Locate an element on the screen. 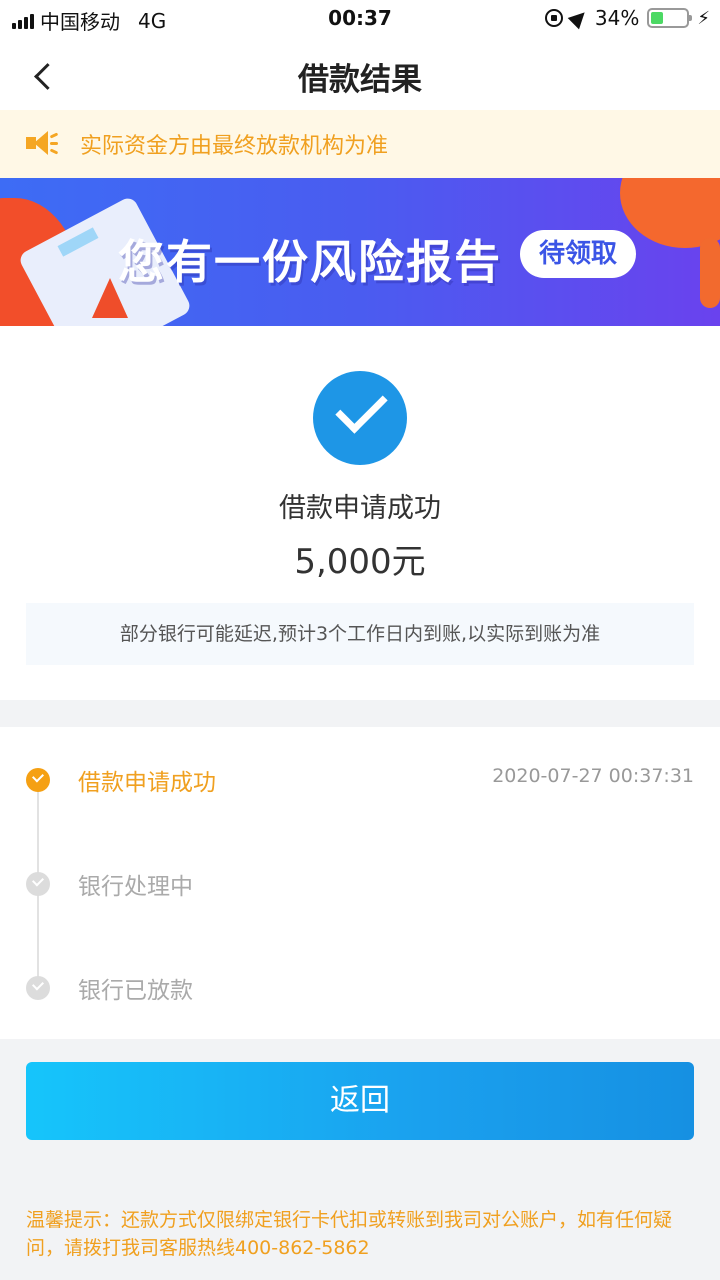 Image resolution: width=720 pixels, height=1280 pixels. risk-report-banner: 您有一份风险报告 待领取 is located at coordinates (360, 252).